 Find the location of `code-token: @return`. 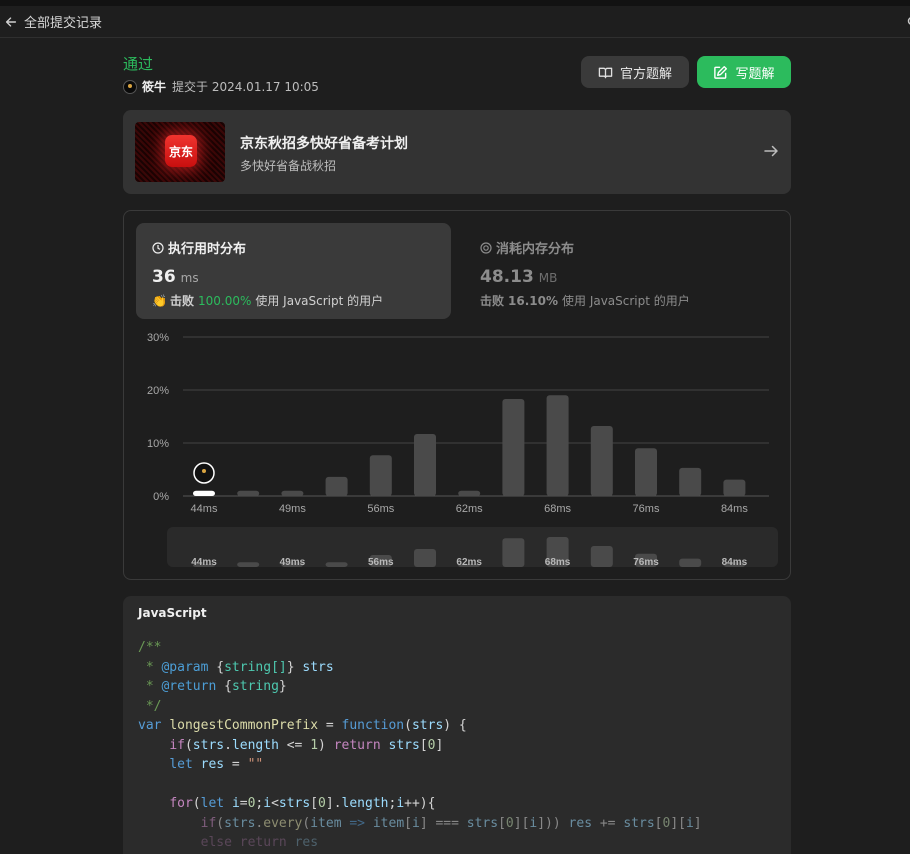

code-token: @return is located at coordinates (189, 686).